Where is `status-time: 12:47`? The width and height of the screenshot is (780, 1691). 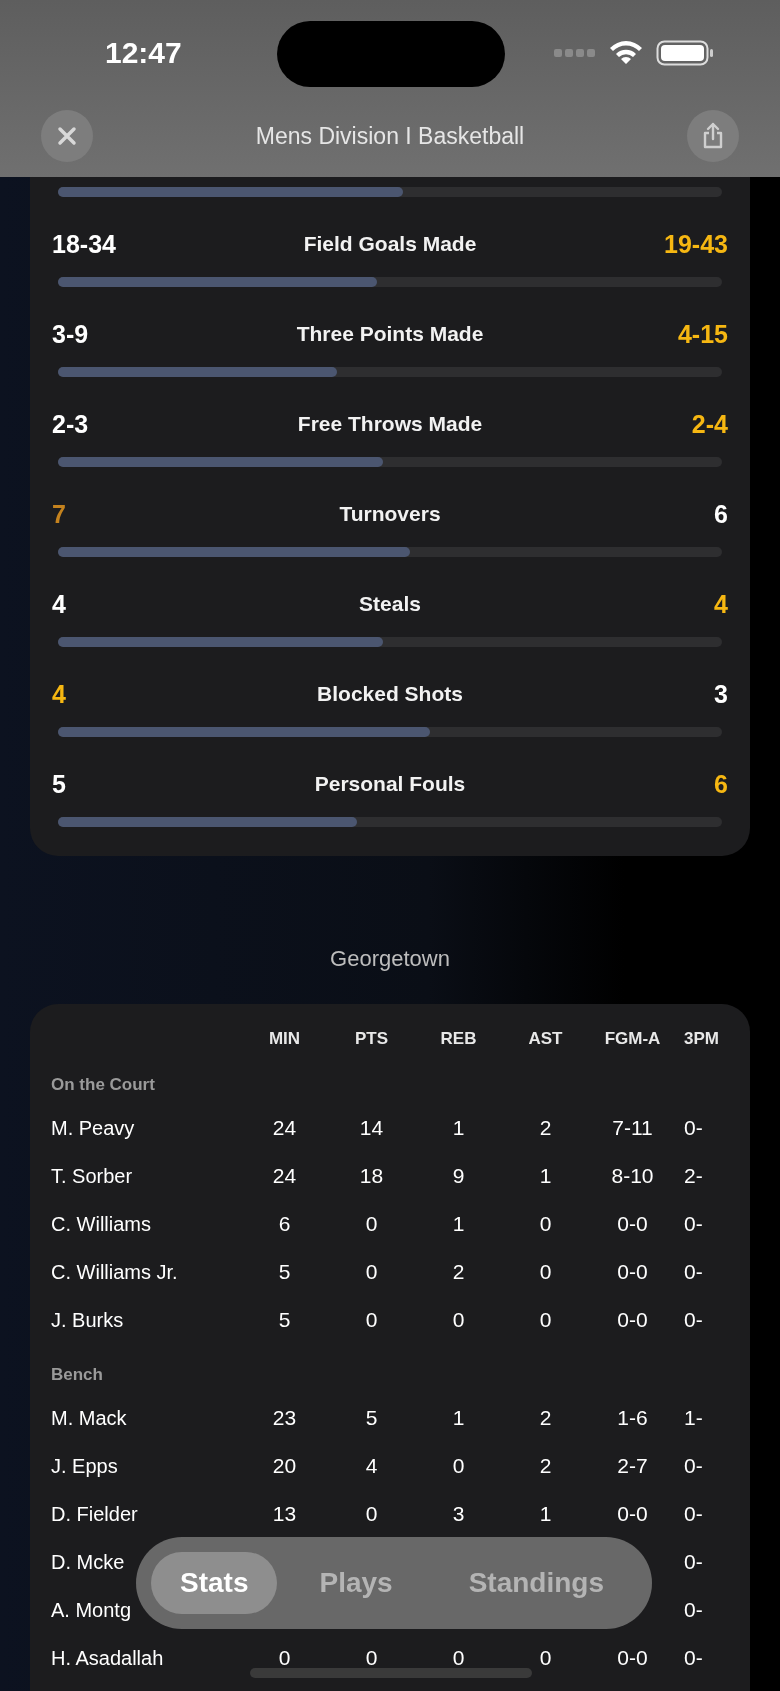
status-time: 12:47 is located at coordinates (144, 53).